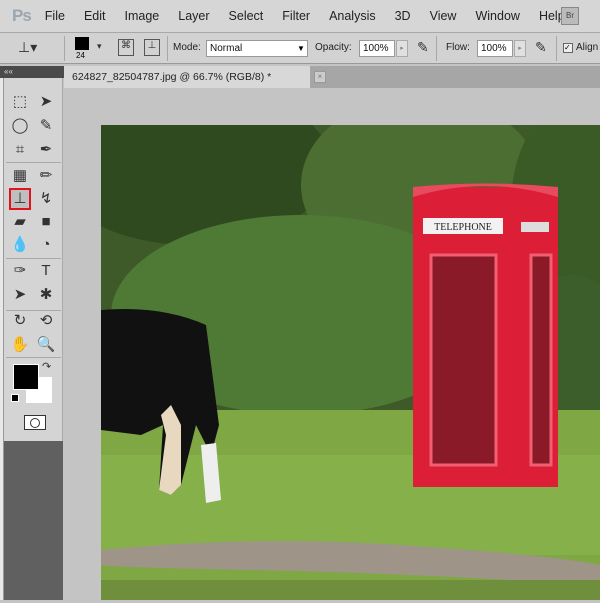 Image resolution: width=600 pixels, height=603 pixels. I want to click on crop-tool-icon: ⌗, so click(20, 150).